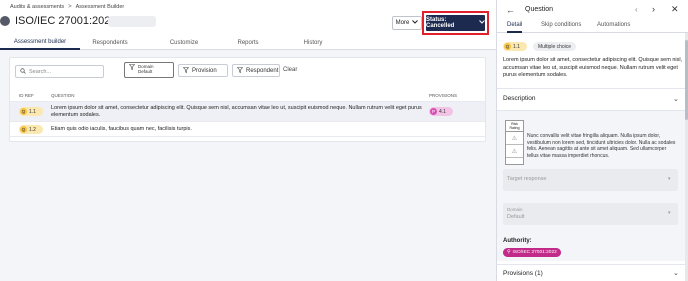 This screenshot has width=688, height=281. What do you see at coordinates (653, 9) in the screenshot?
I see `next-icon: ›` at bounding box center [653, 9].